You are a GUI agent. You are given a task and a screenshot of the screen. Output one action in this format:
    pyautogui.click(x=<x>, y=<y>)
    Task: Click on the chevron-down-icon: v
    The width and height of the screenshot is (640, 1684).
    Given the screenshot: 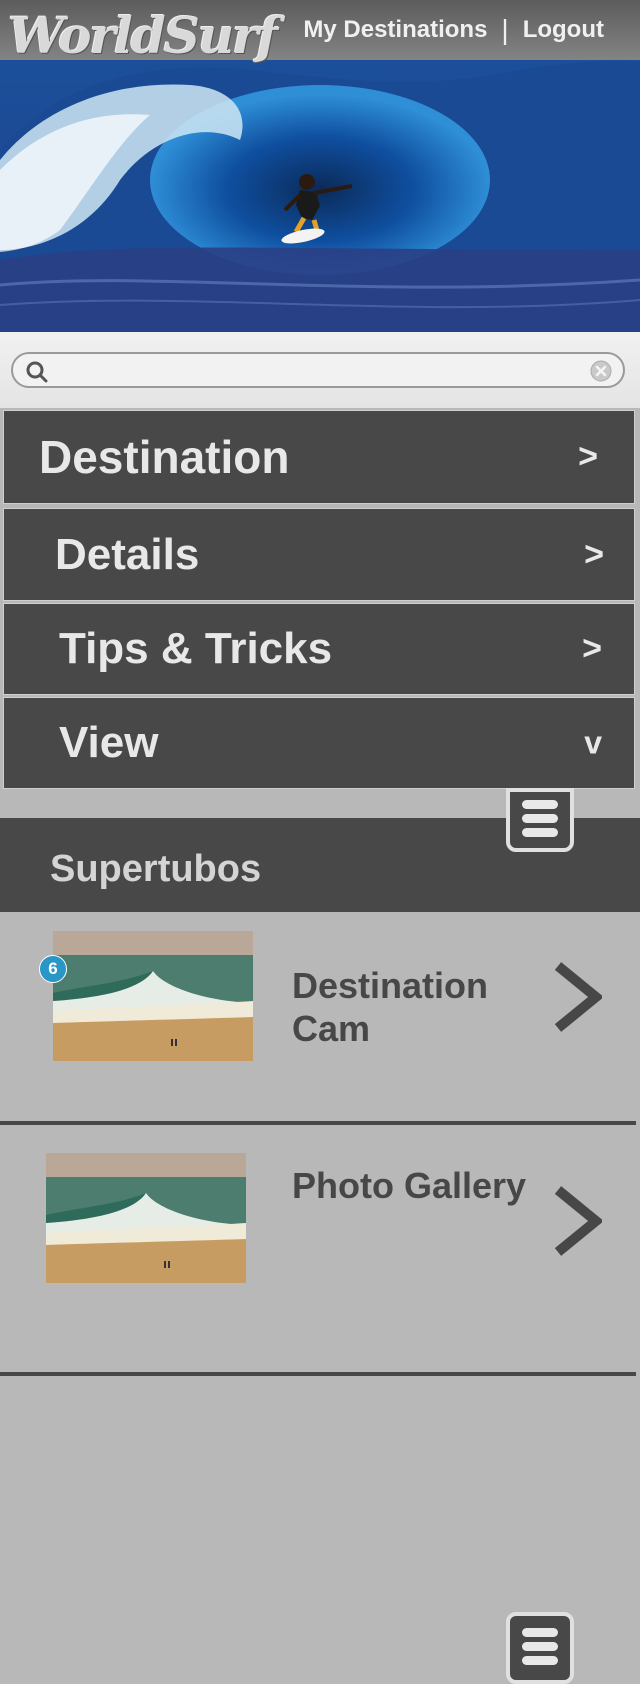 What is the action you would take?
    pyautogui.click(x=593, y=742)
    